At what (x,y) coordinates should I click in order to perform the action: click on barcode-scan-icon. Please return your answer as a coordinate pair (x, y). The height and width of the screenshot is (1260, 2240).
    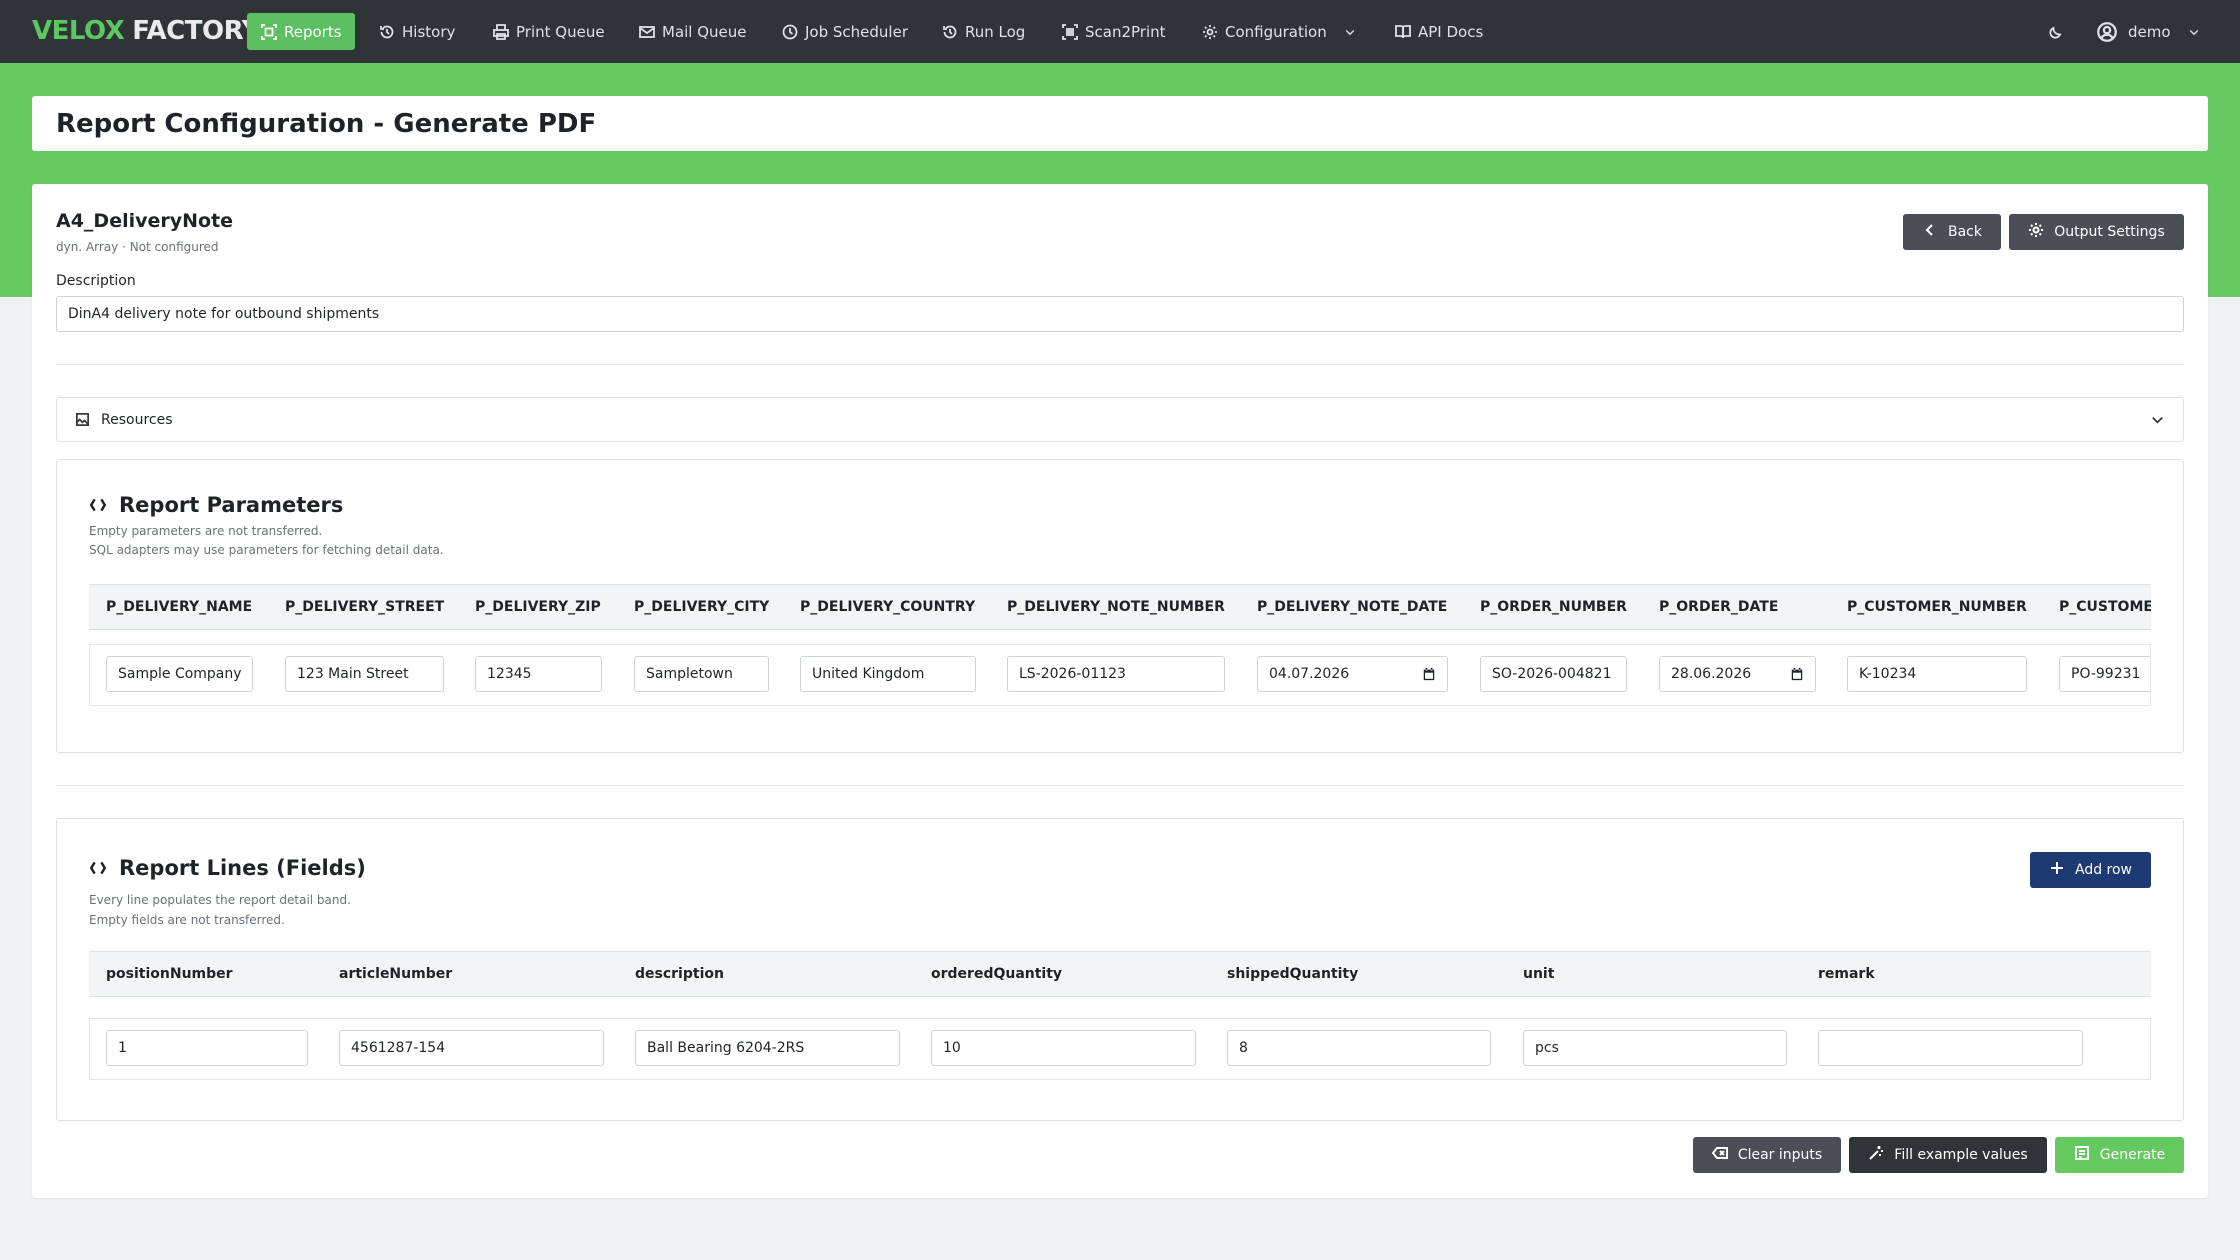
    Looking at the image, I should click on (1070, 32).